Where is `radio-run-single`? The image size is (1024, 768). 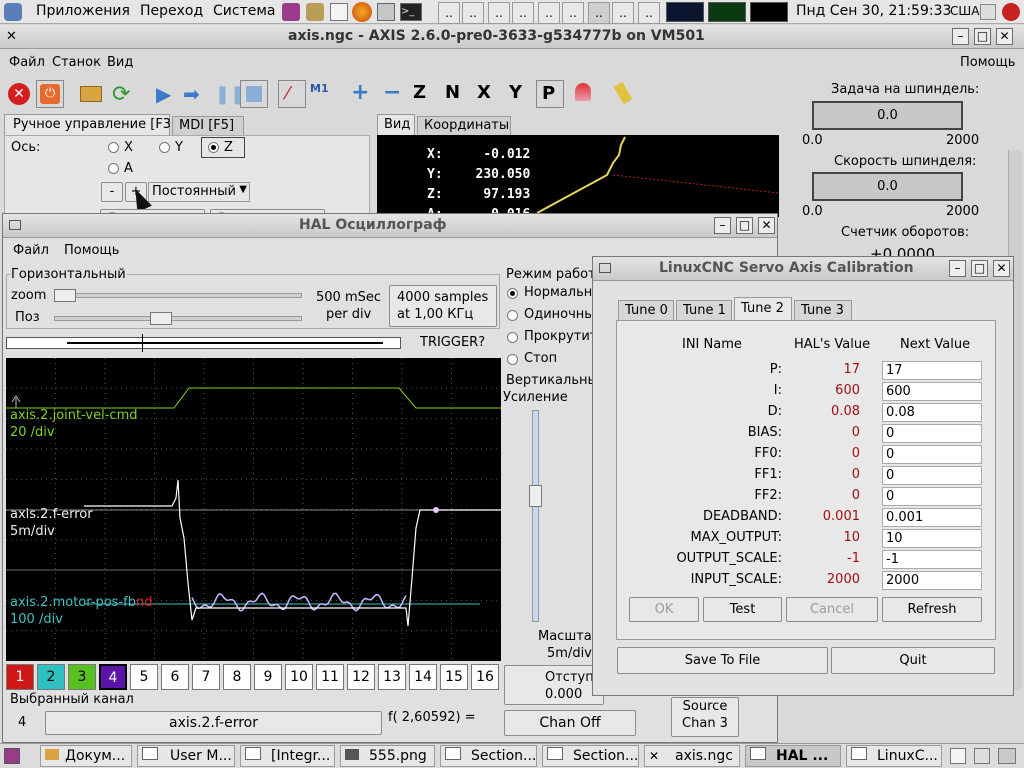 radio-run-single is located at coordinates (512, 315).